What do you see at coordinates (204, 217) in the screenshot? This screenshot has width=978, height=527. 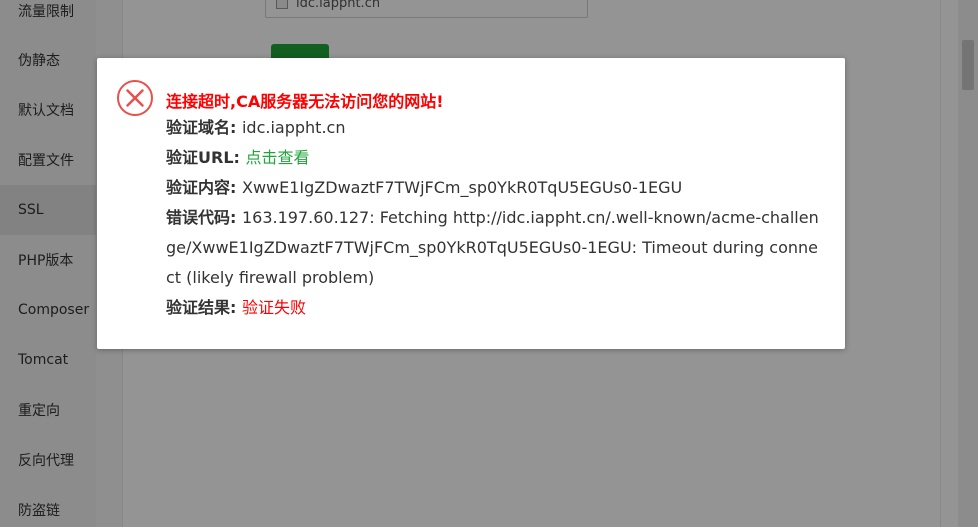 I see `error-code-label: 错误代码:` at bounding box center [204, 217].